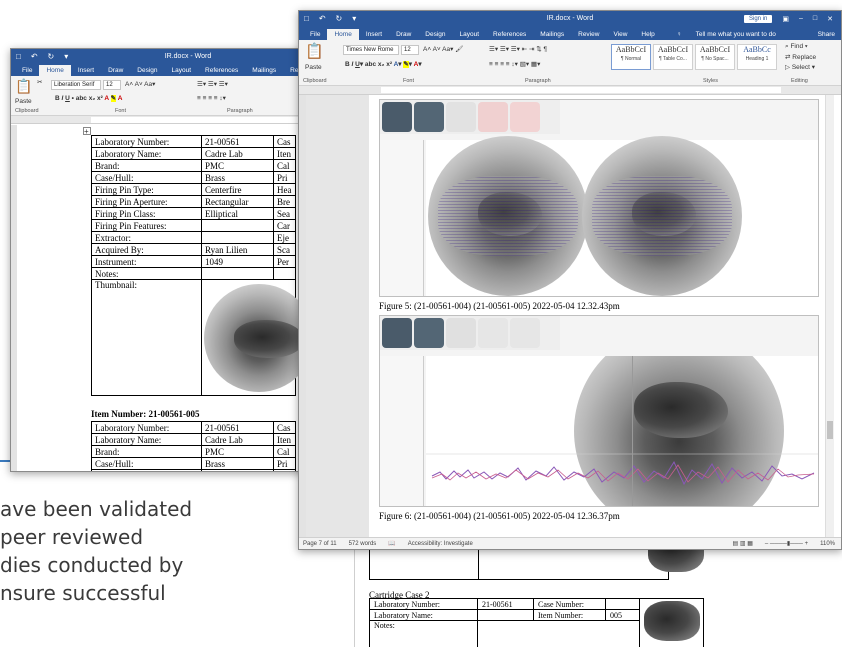  Describe the element at coordinates (146, 201) in the screenshot. I see `table-cell: Firing Pin Aperture:` at that location.